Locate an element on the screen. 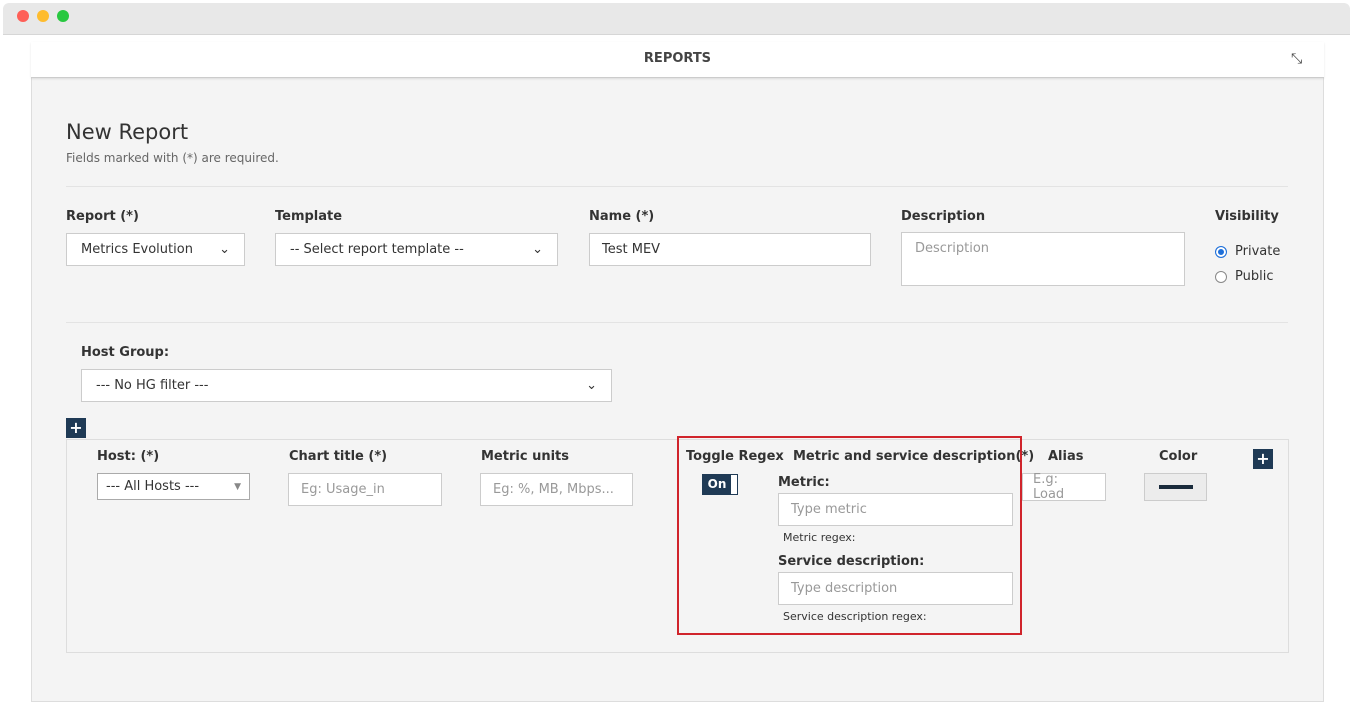 The image size is (1353, 702). description-label: Description is located at coordinates (943, 216).